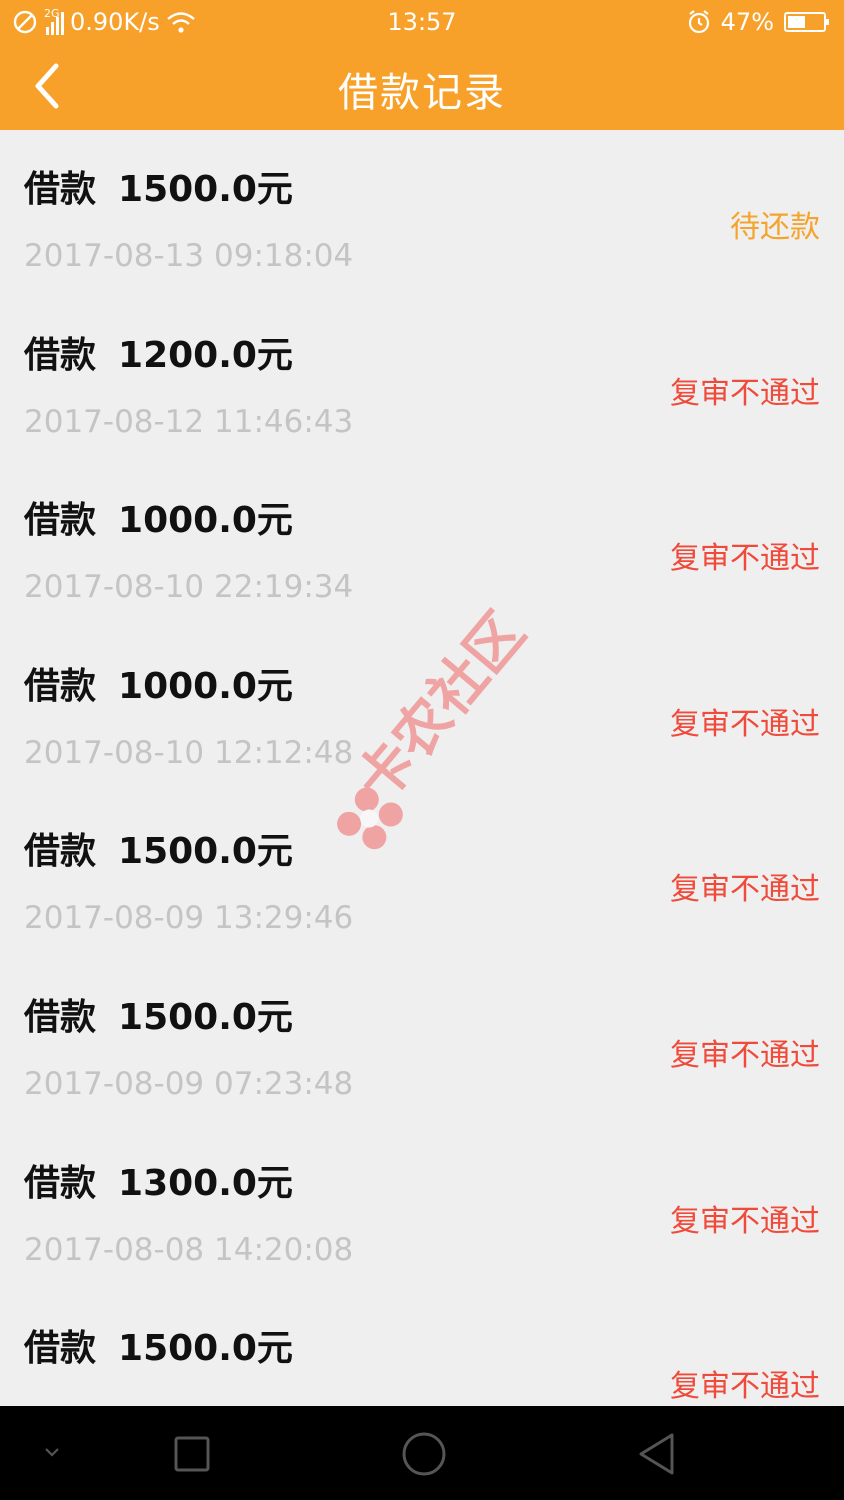  Describe the element at coordinates (189, 1083) in the screenshot. I see `record-date: 2017-08-09 07:23:48` at that location.